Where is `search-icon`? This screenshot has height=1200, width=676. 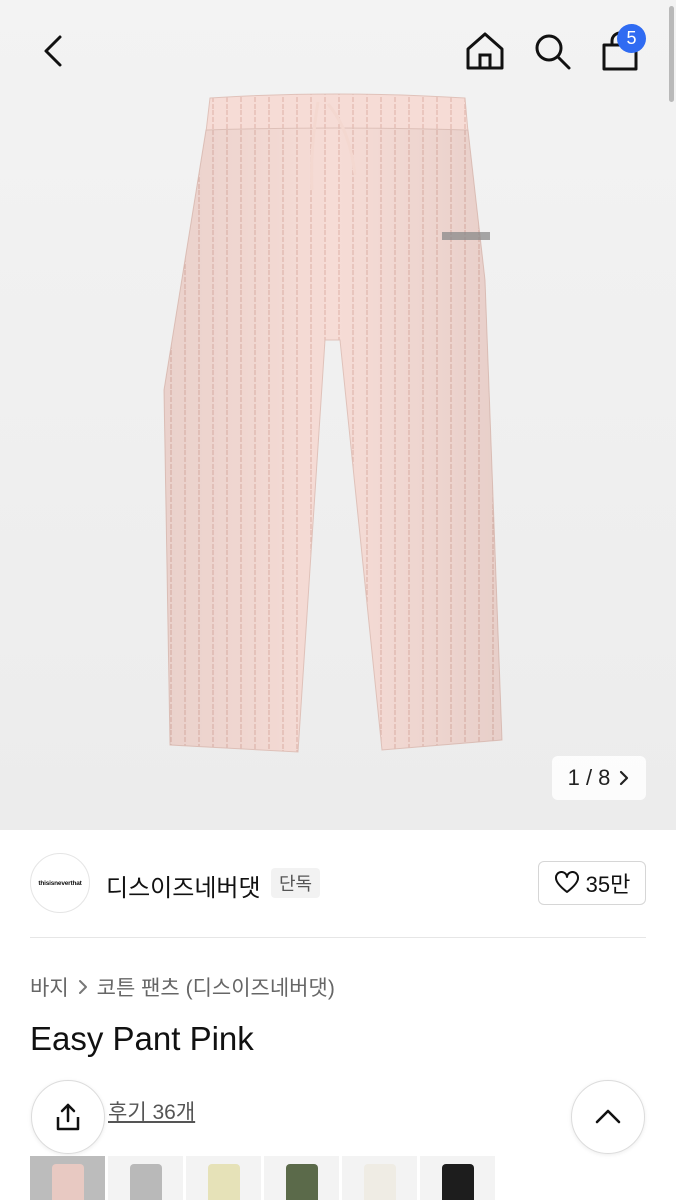
search-icon is located at coordinates (553, 52).